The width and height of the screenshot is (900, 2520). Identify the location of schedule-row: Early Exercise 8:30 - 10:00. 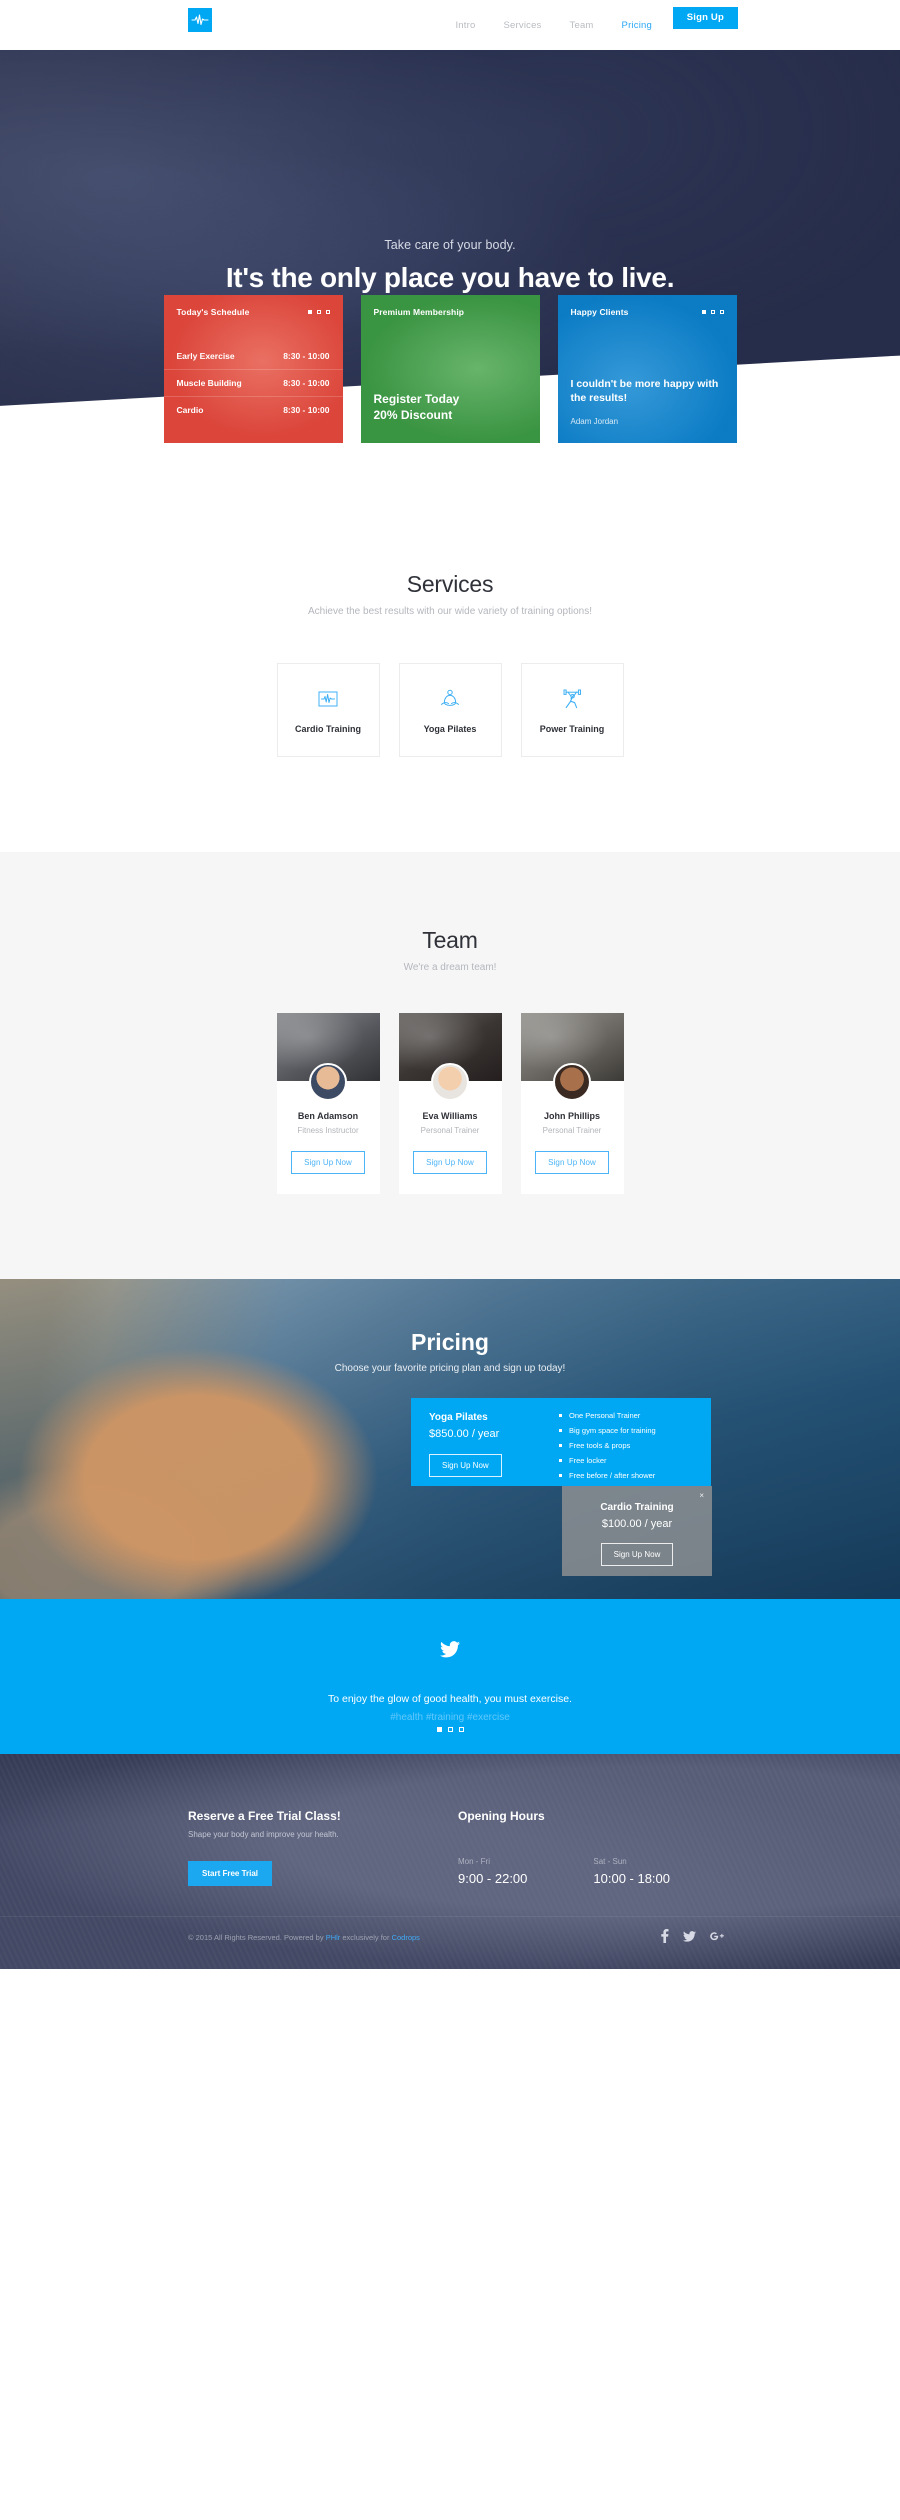
(253, 356).